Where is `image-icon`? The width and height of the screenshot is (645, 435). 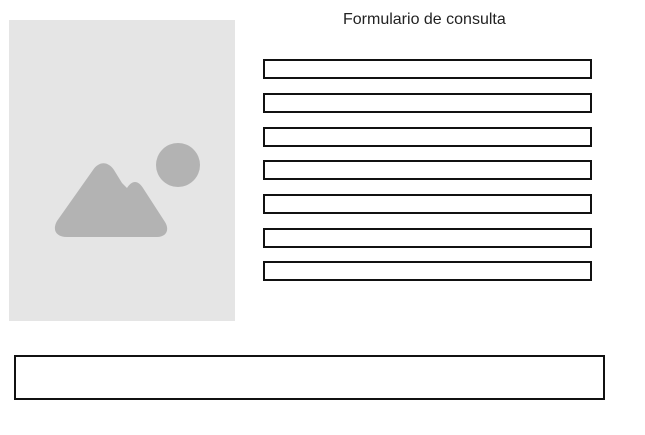
image-icon is located at coordinates (127, 190).